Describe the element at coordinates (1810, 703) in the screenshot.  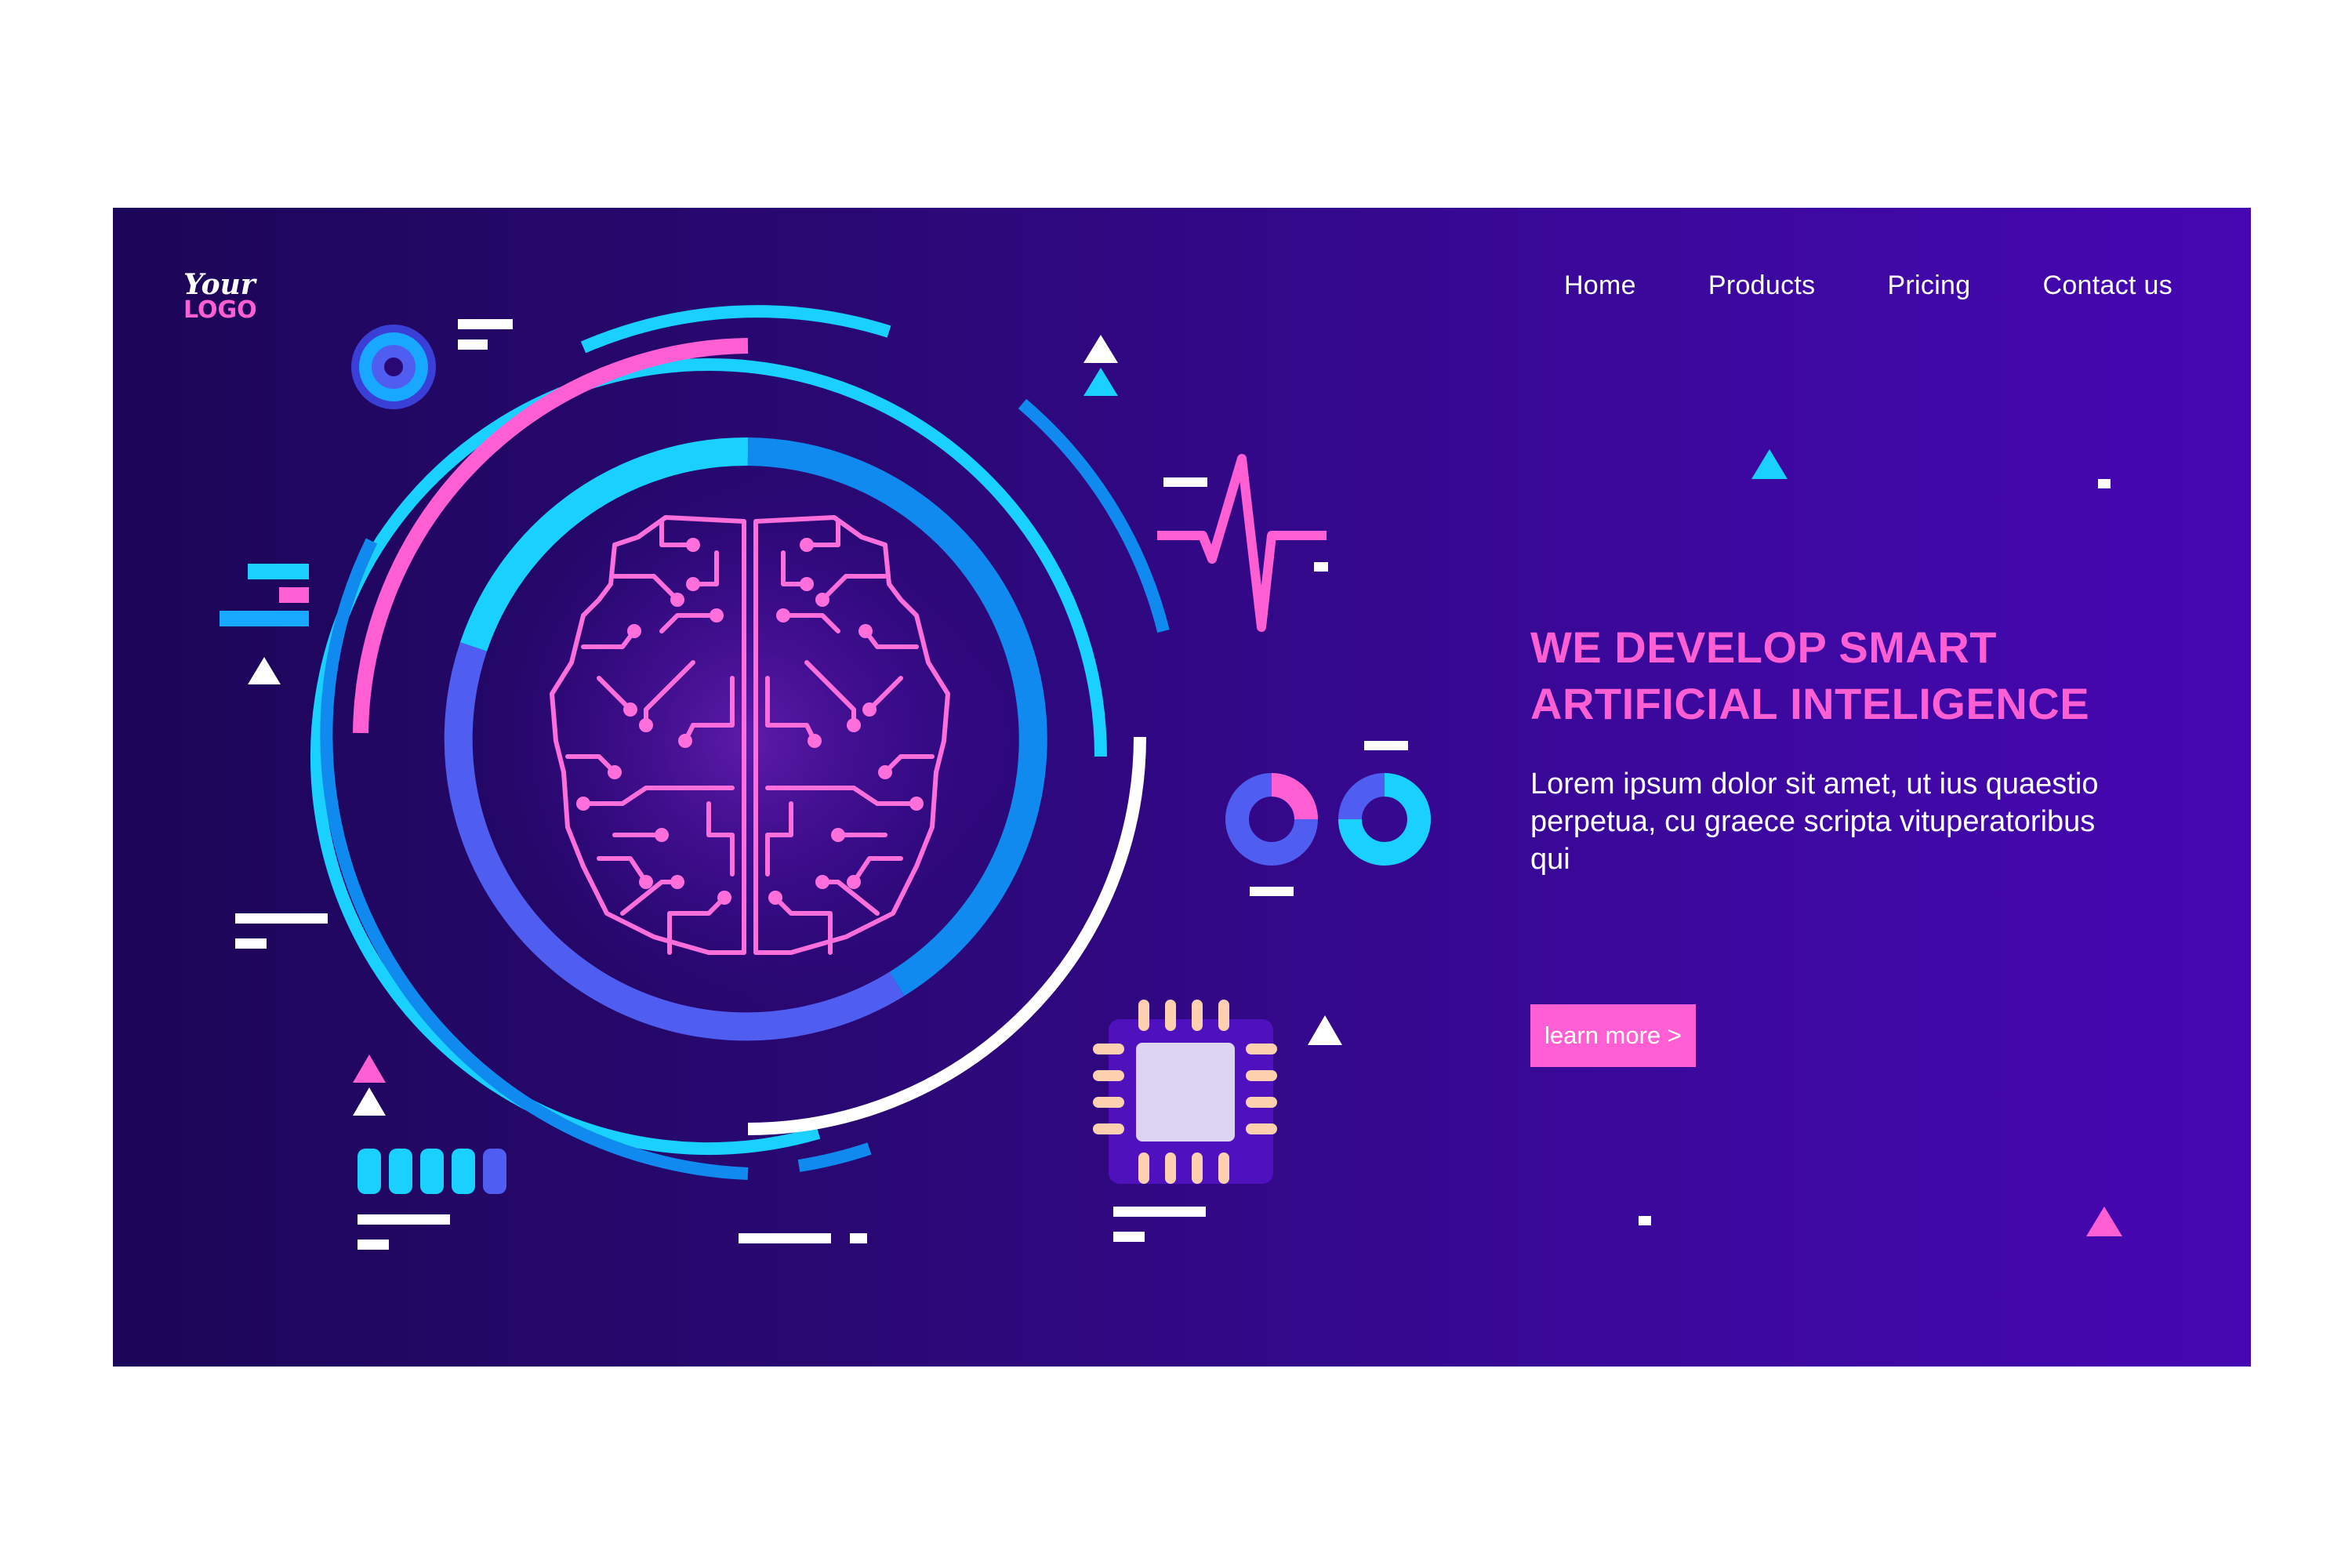
I see `hero-headline-line2: ARTIFICIAL INTELIGENCE` at that location.